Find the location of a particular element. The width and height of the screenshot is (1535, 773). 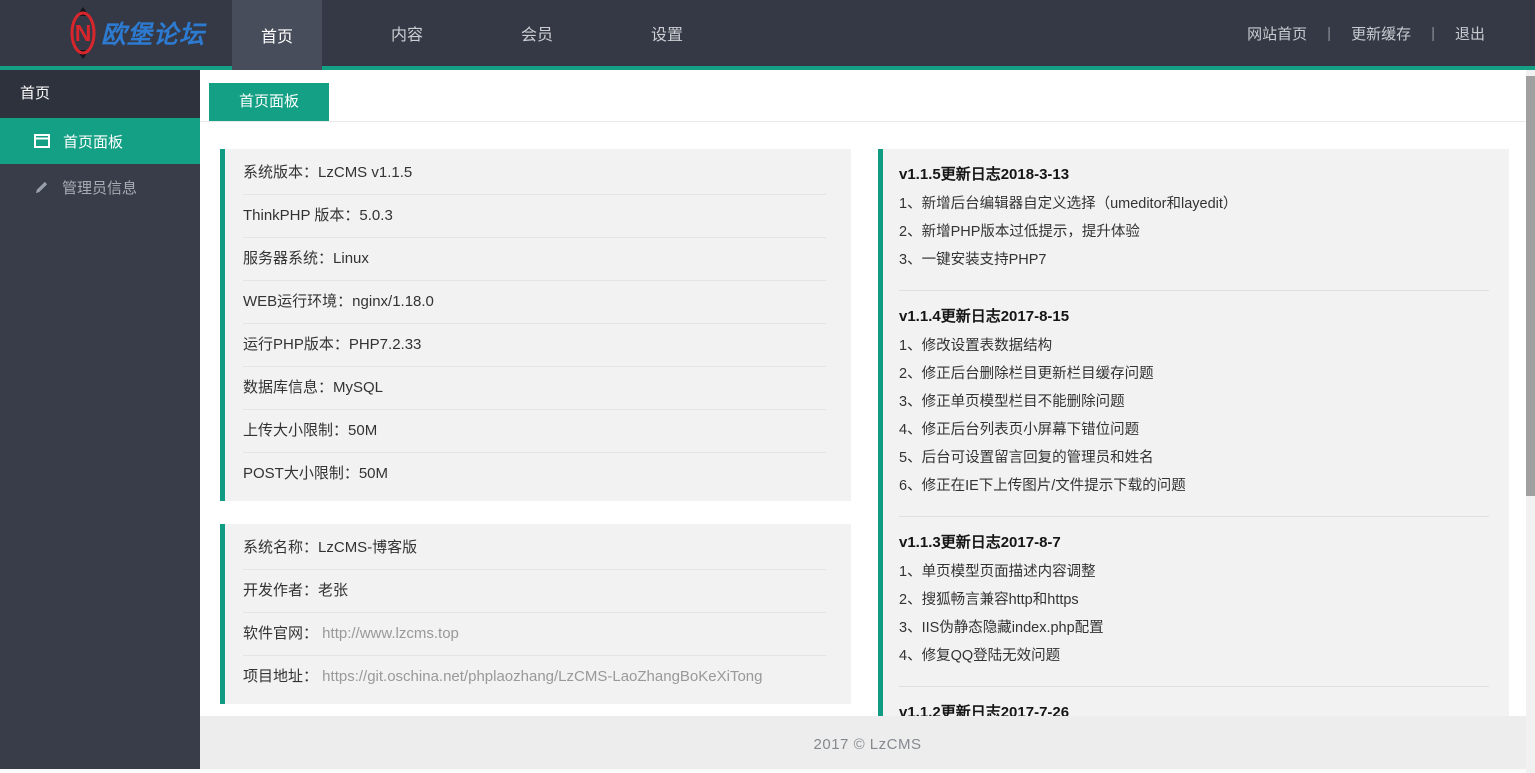

info-link: http://www.lzcms.top is located at coordinates (388, 633).